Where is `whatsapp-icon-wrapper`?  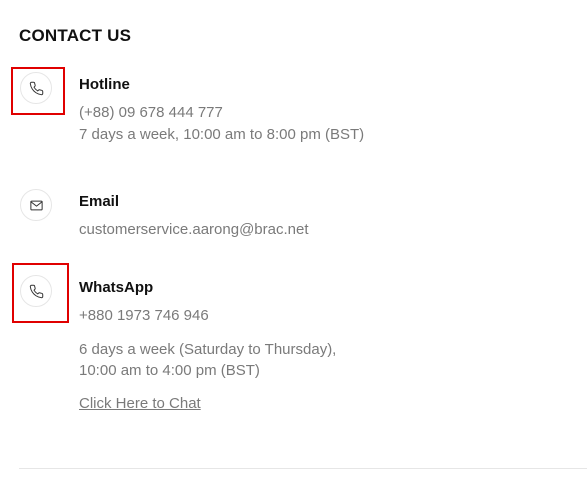
whatsapp-icon-wrapper is located at coordinates (36, 291).